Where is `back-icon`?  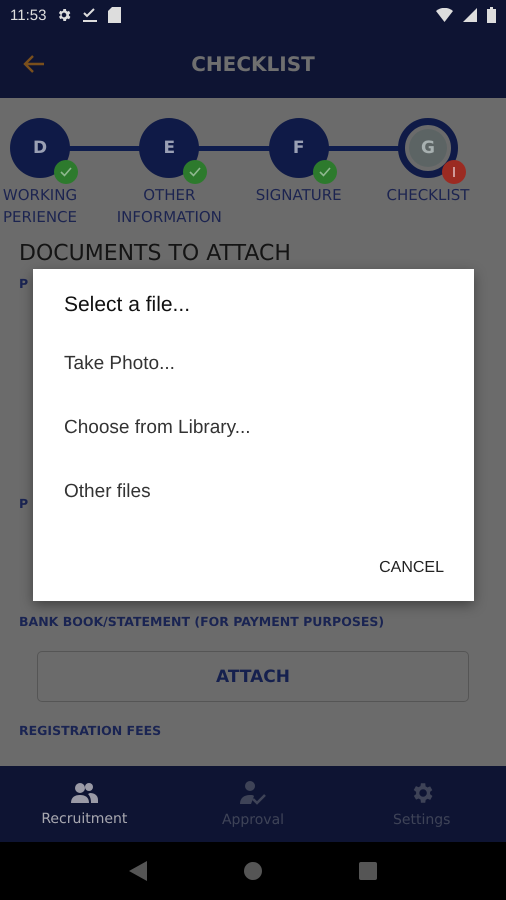 back-icon is located at coordinates (137, 871).